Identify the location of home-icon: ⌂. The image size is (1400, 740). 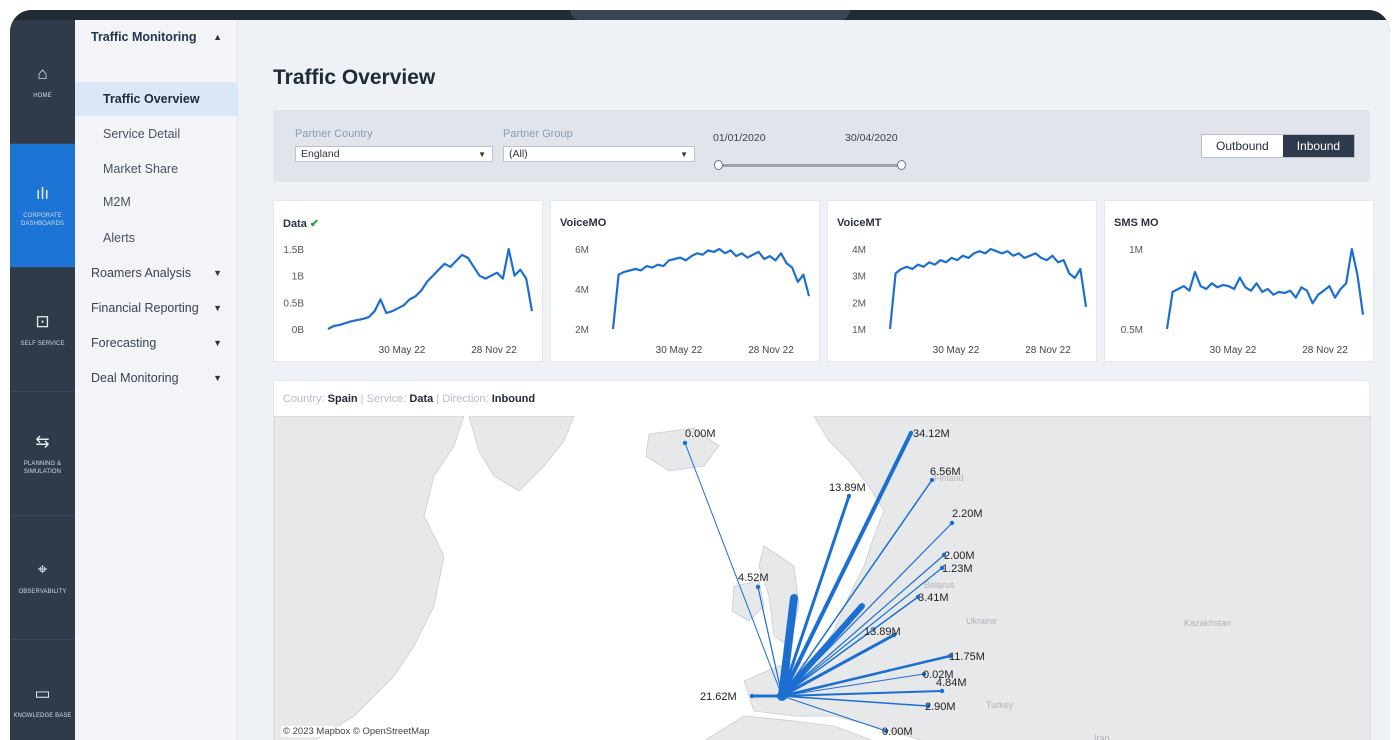
(42, 73).